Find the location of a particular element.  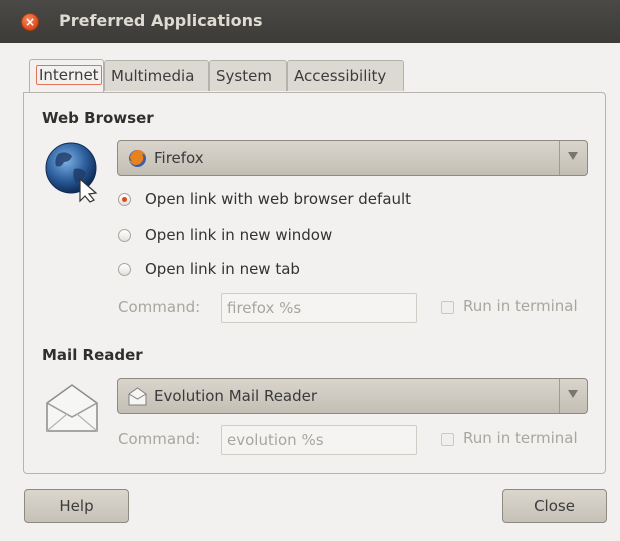

browser-command-field: firefox %s is located at coordinates (319, 308).